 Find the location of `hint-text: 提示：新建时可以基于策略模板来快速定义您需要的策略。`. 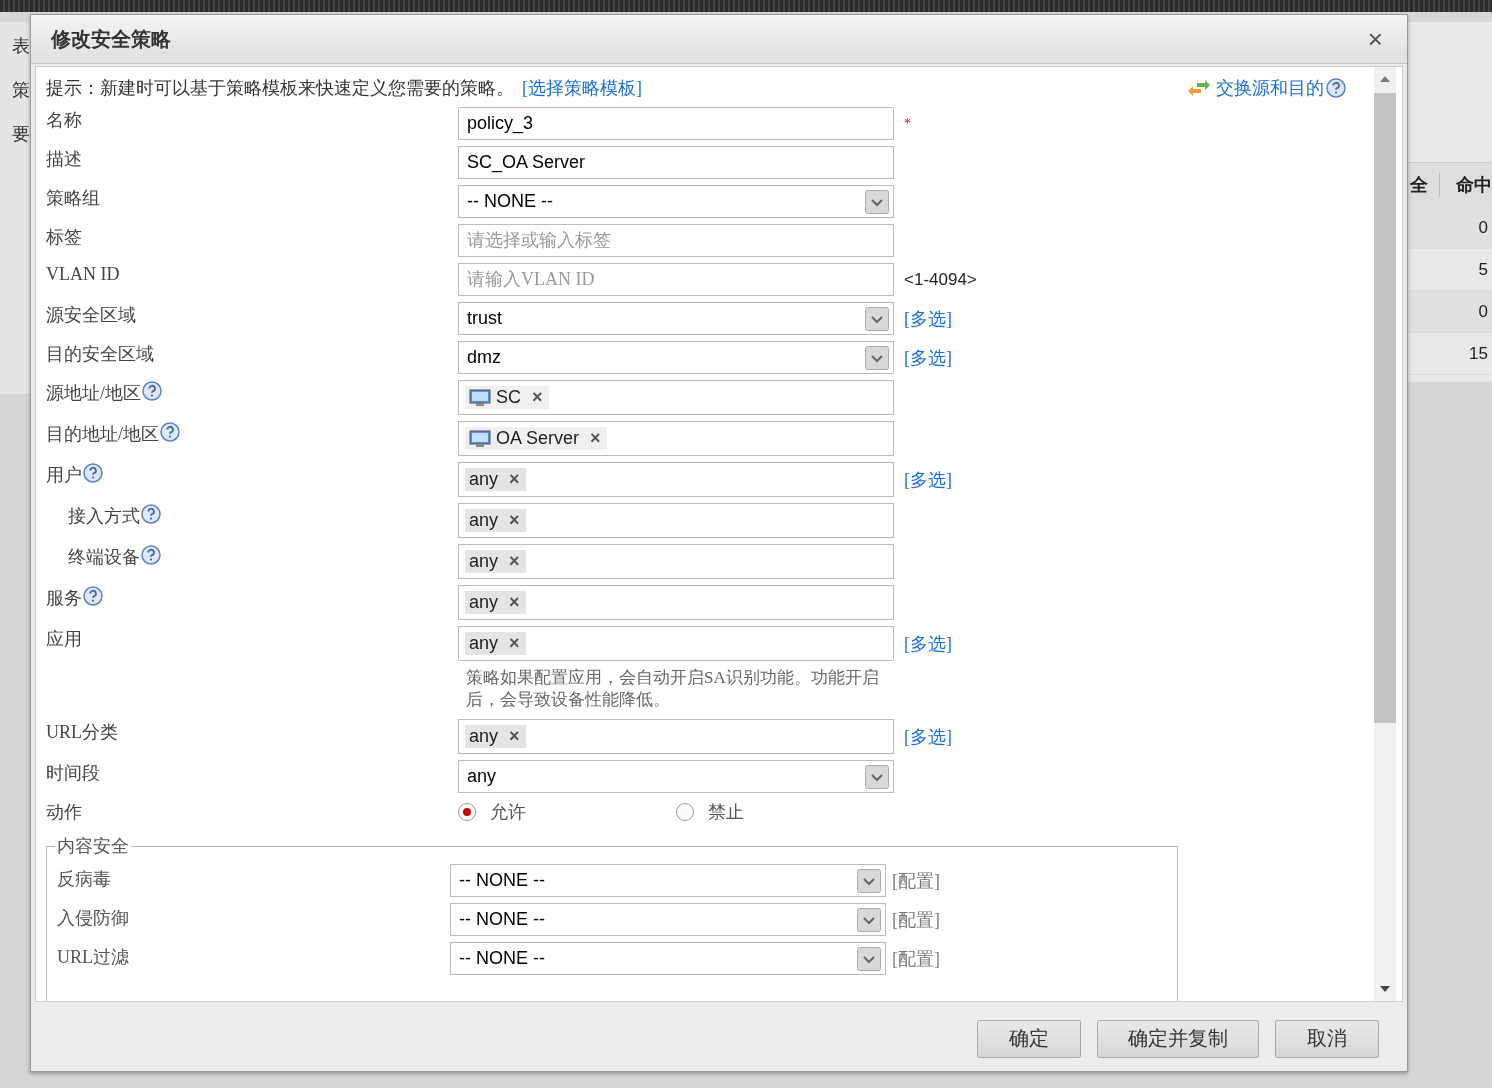

hint-text: 提示：新建时可以基于策略模板来快速定义您需要的策略。 is located at coordinates (280, 88).